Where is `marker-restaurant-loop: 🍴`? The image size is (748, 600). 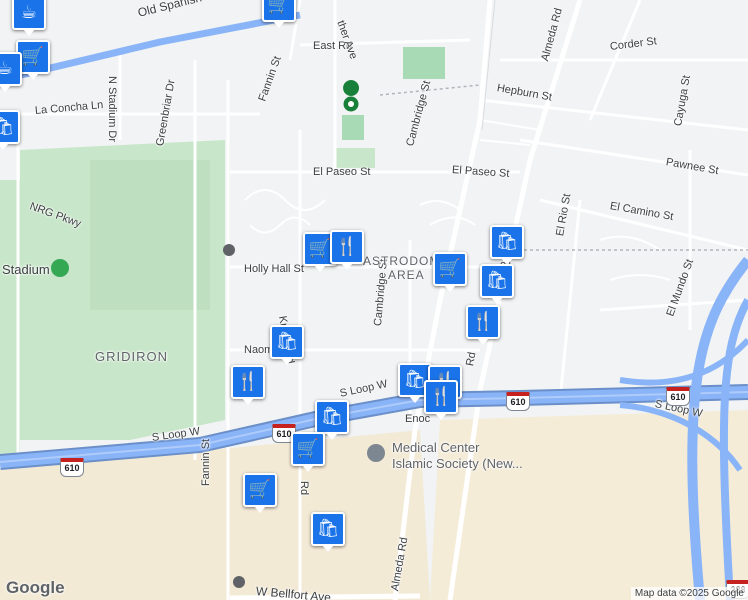 marker-restaurant-loop: 🍴 is located at coordinates (248, 385).